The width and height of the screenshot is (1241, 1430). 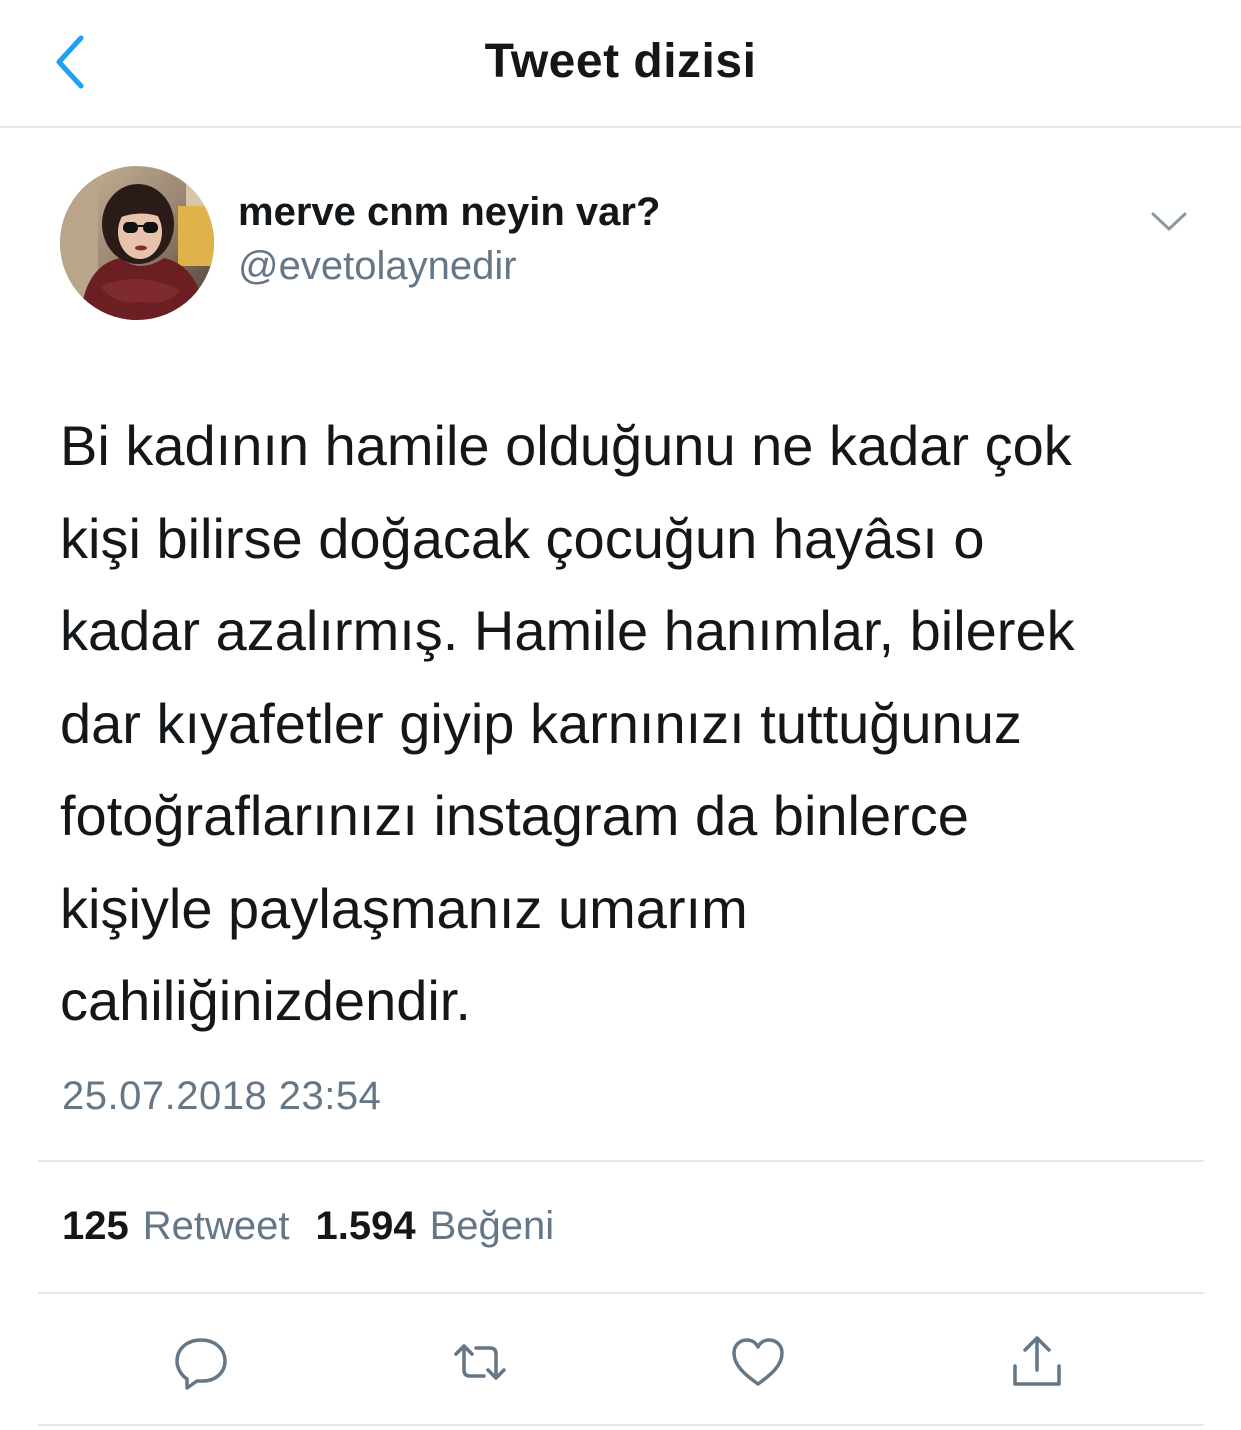 What do you see at coordinates (265, 1000) in the screenshot?
I see `tweet-text-line: cahiliğinizdendir.` at bounding box center [265, 1000].